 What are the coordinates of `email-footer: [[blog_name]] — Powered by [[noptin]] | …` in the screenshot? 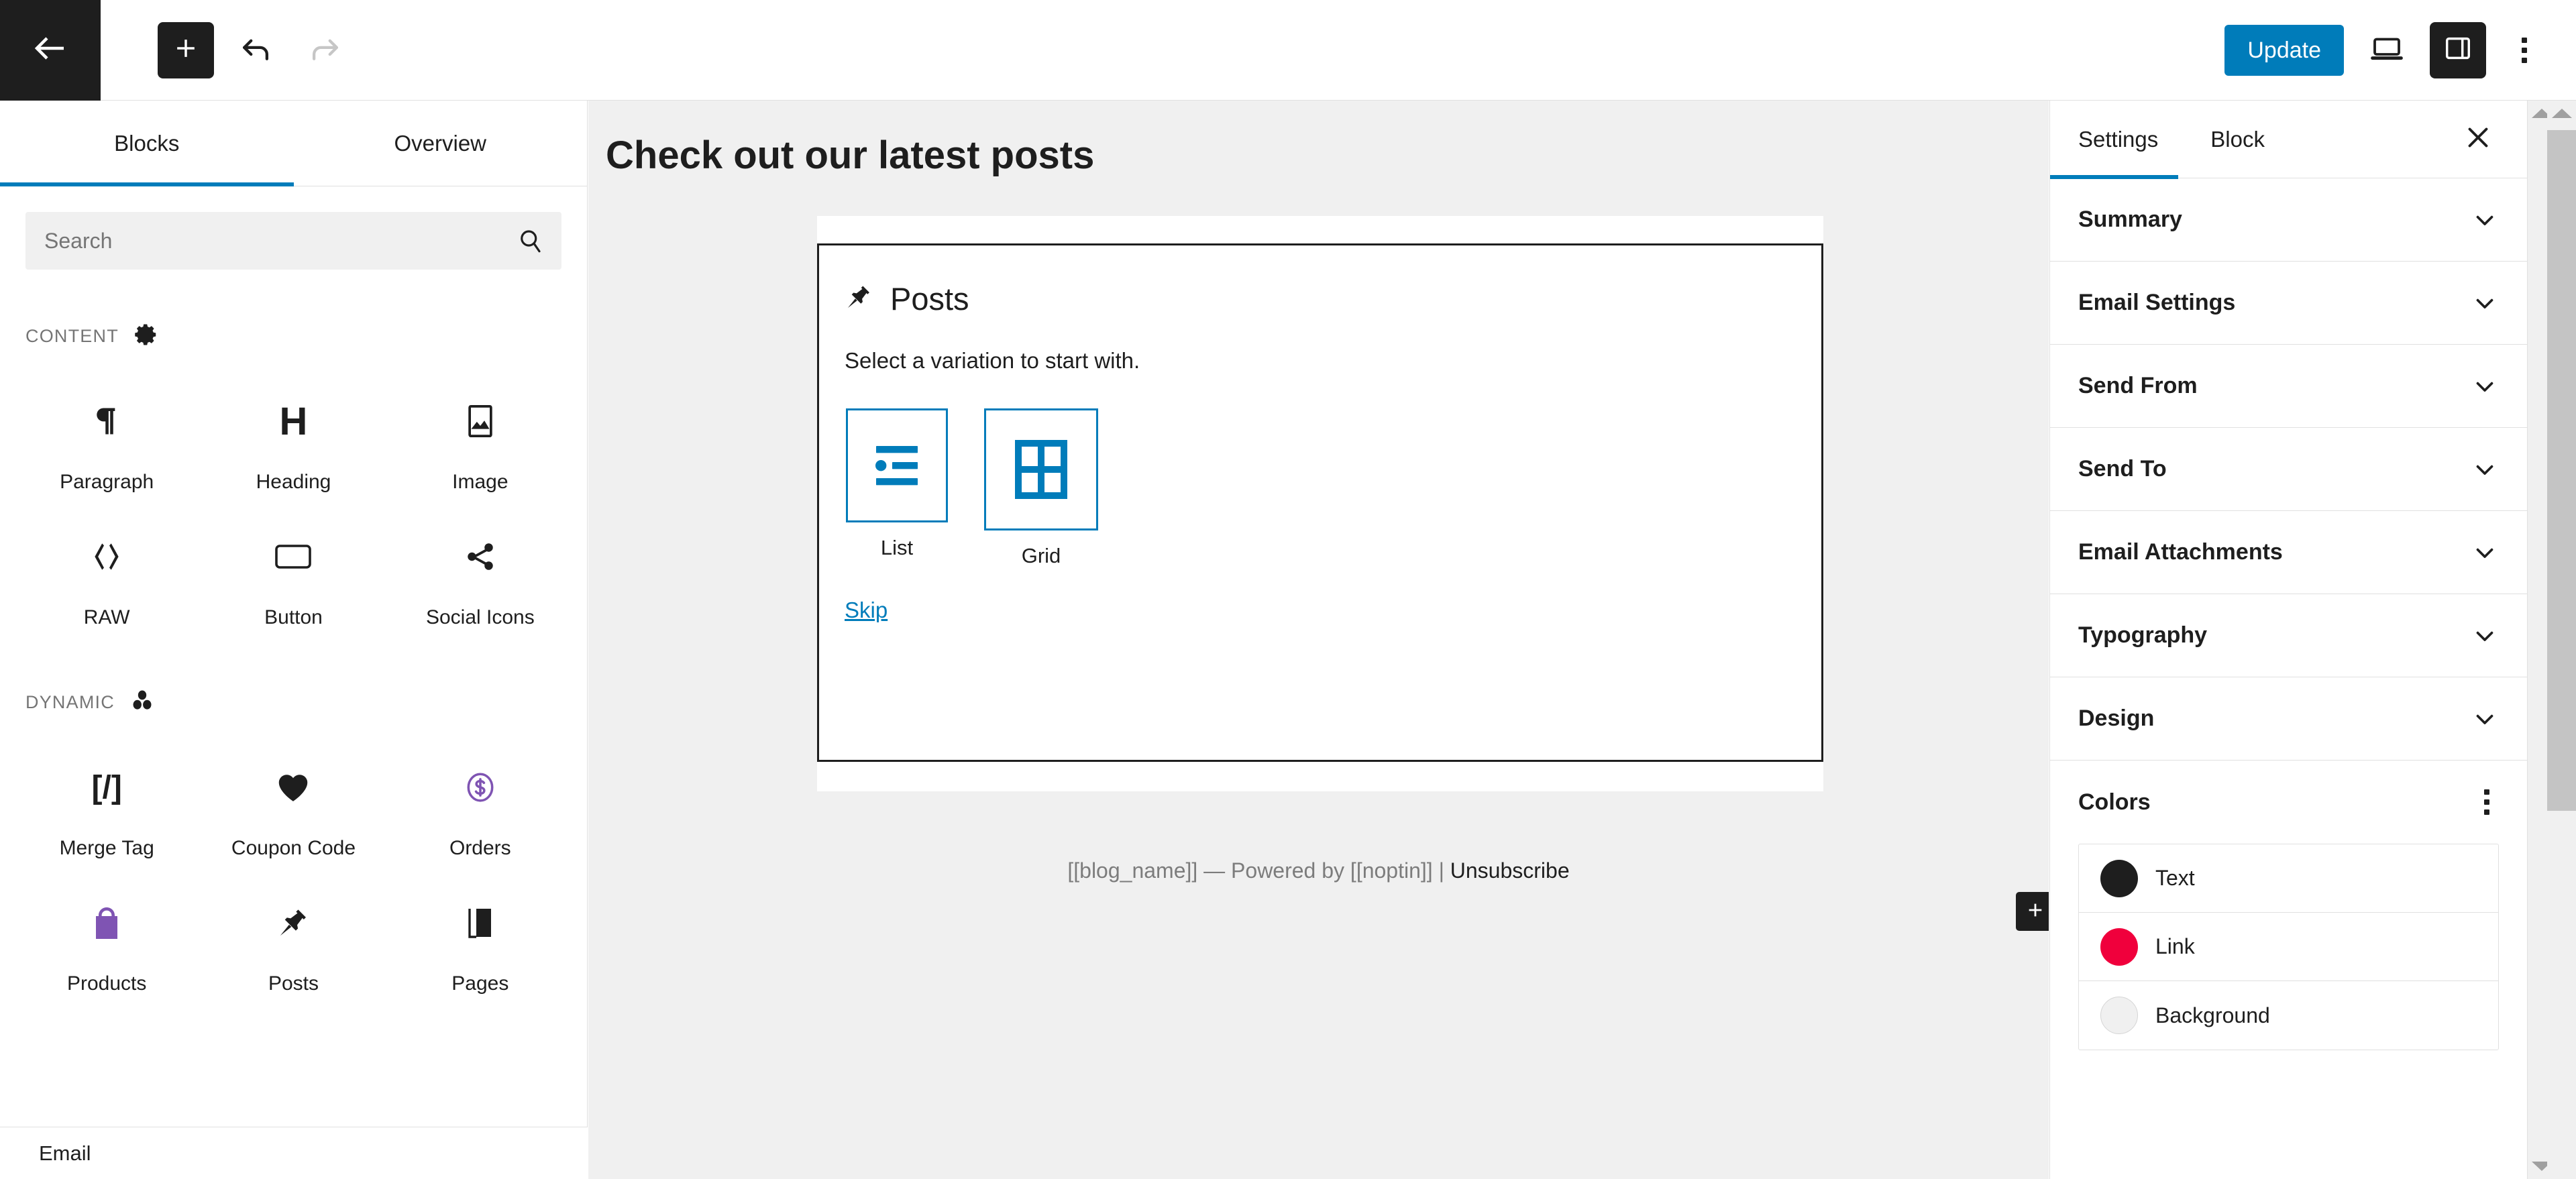 It's located at (1318, 870).